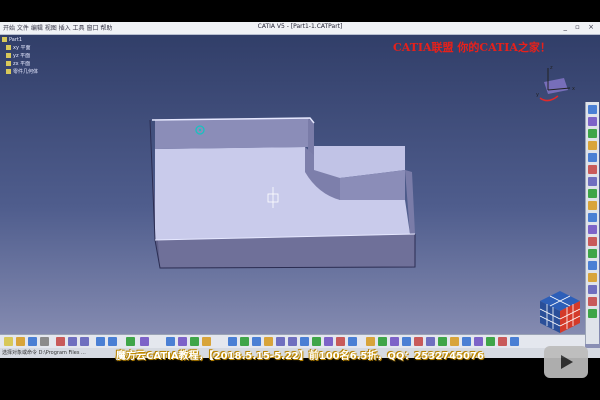  I want to click on pattern-icon, so click(478, 341).